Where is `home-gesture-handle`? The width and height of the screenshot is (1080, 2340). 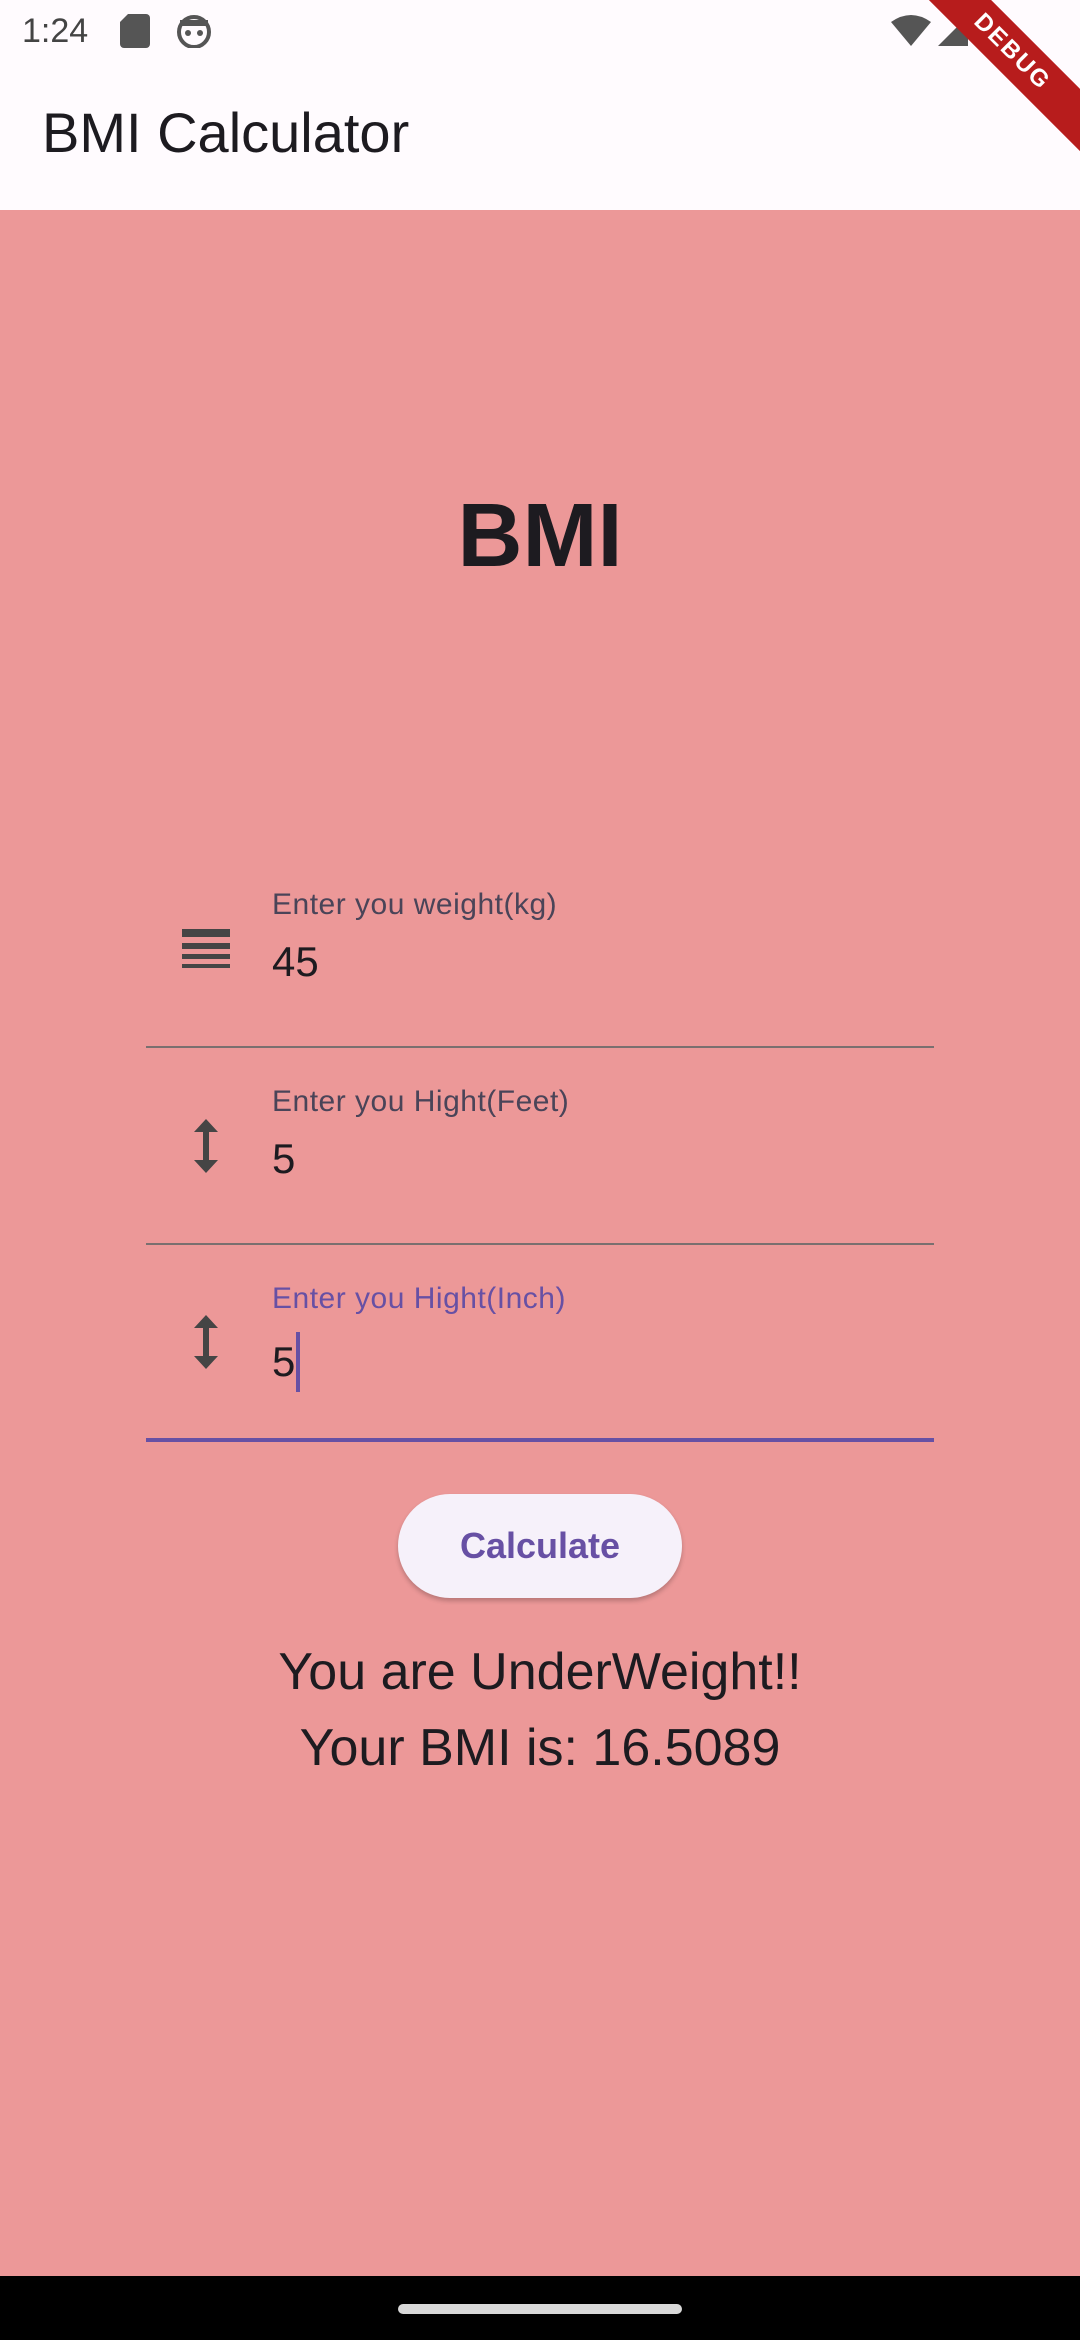 home-gesture-handle is located at coordinates (540, 2309).